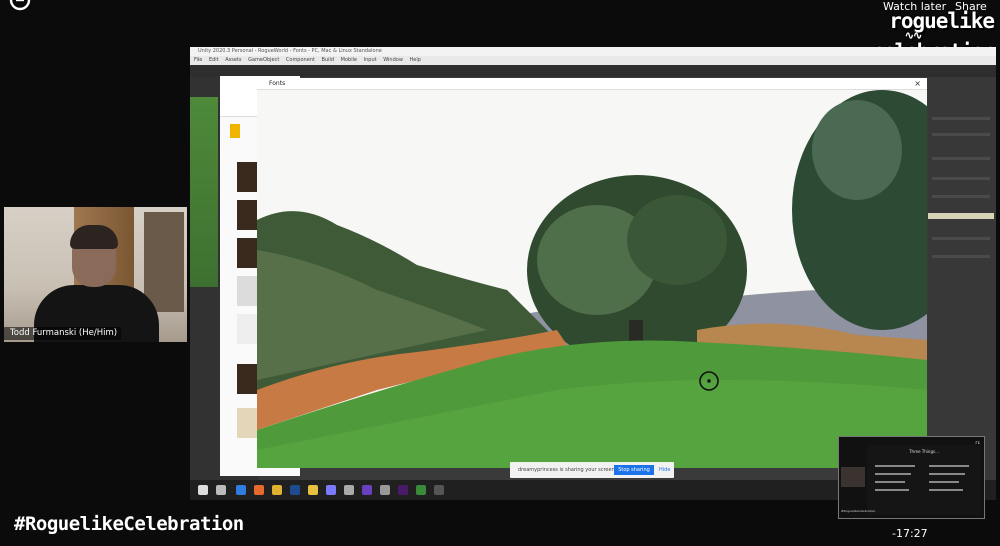 This screenshot has width=1000, height=546. Describe the element at coordinates (313, 490) in the screenshot. I see `explorer-icon` at that location.